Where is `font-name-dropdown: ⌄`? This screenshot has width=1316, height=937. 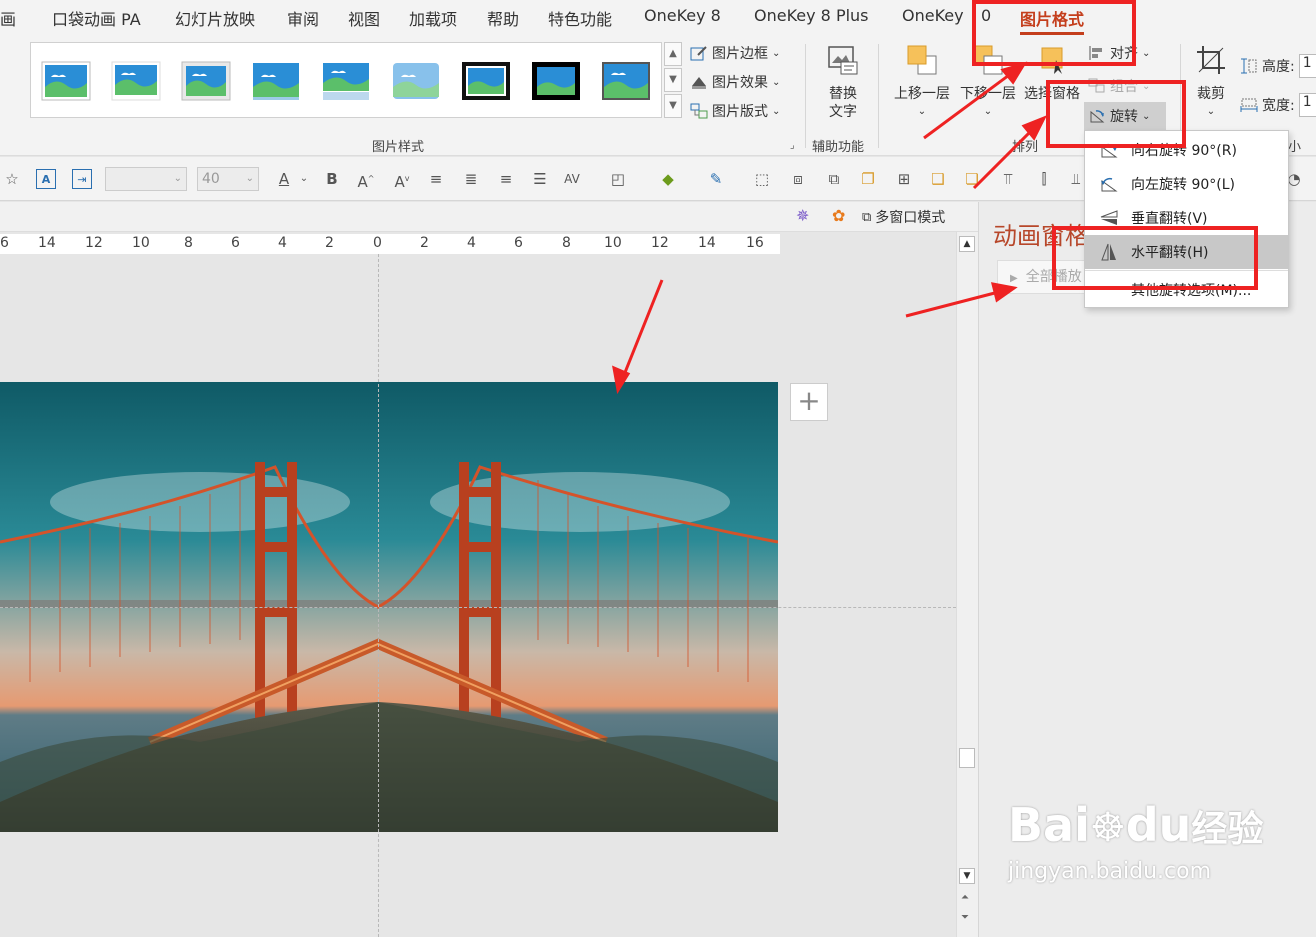
font-name-dropdown: ⌄ is located at coordinates (146, 179).